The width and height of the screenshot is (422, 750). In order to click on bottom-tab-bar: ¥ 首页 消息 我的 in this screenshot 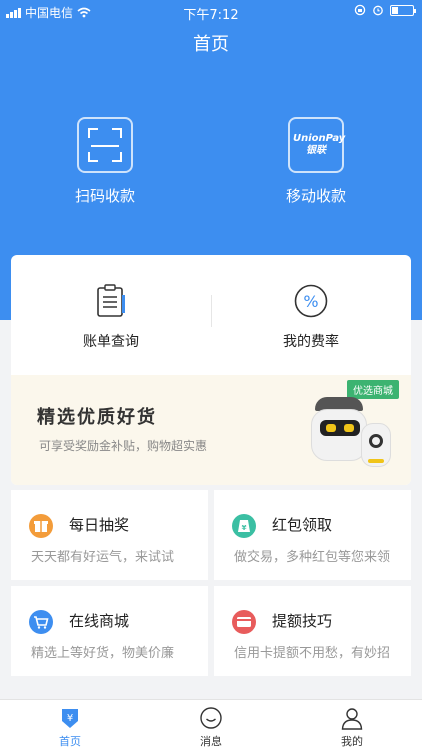, I will do `click(211, 724)`.